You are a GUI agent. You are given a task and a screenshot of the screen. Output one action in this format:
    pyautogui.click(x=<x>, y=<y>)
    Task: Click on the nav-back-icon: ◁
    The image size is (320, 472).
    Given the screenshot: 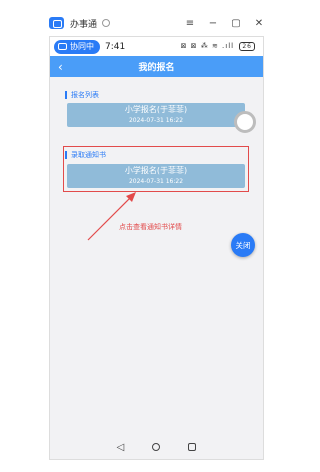 What is the action you would take?
    pyautogui.click(x=121, y=447)
    